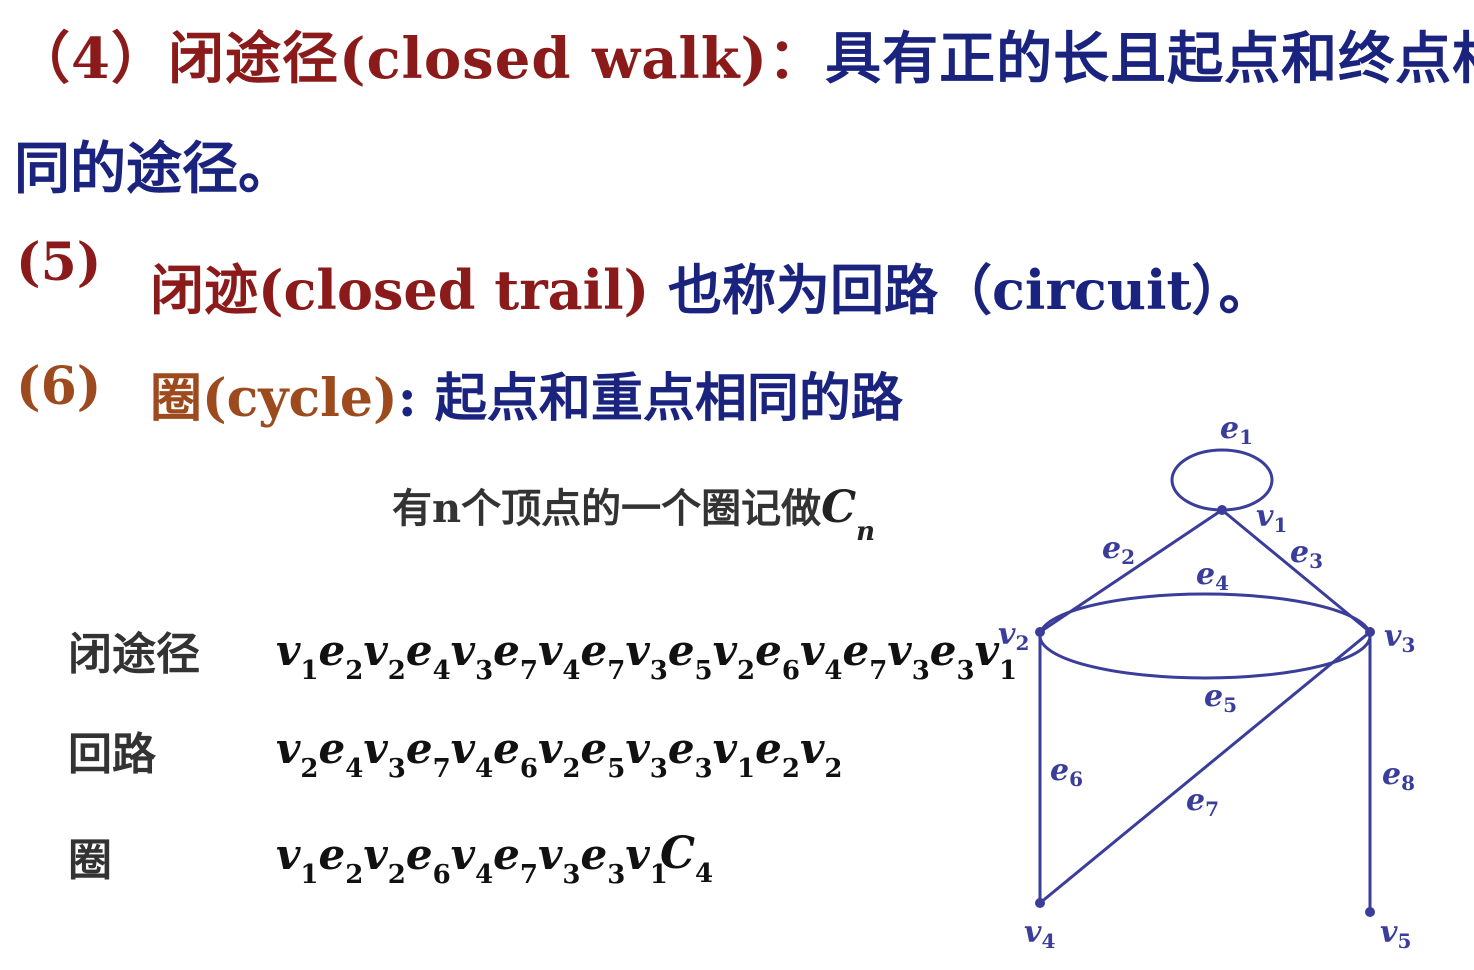 The height and width of the screenshot is (970, 1474). I want to click on item-number-6: (6), so click(59, 386).